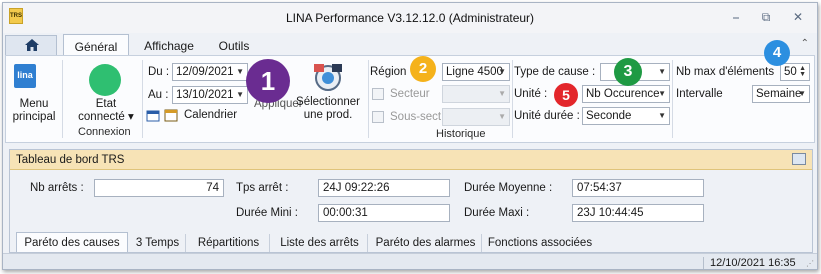 The width and height of the screenshot is (821, 274). I want to click on nbmax-label: Nb max d'éléments, so click(725, 72).